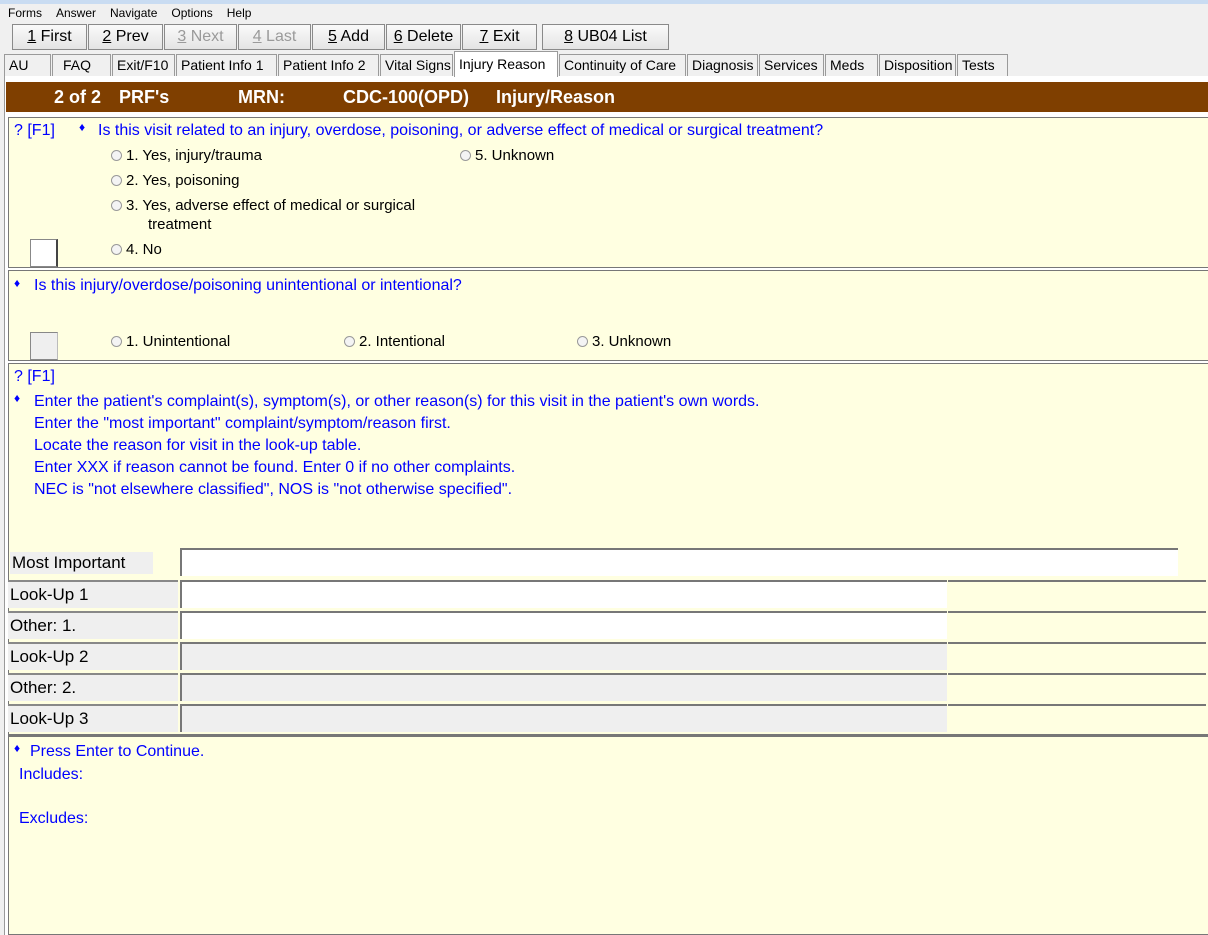 This screenshot has height=935, width=1208. What do you see at coordinates (93, 625) in the screenshot?
I see `other-1-label: Other: 1.` at bounding box center [93, 625].